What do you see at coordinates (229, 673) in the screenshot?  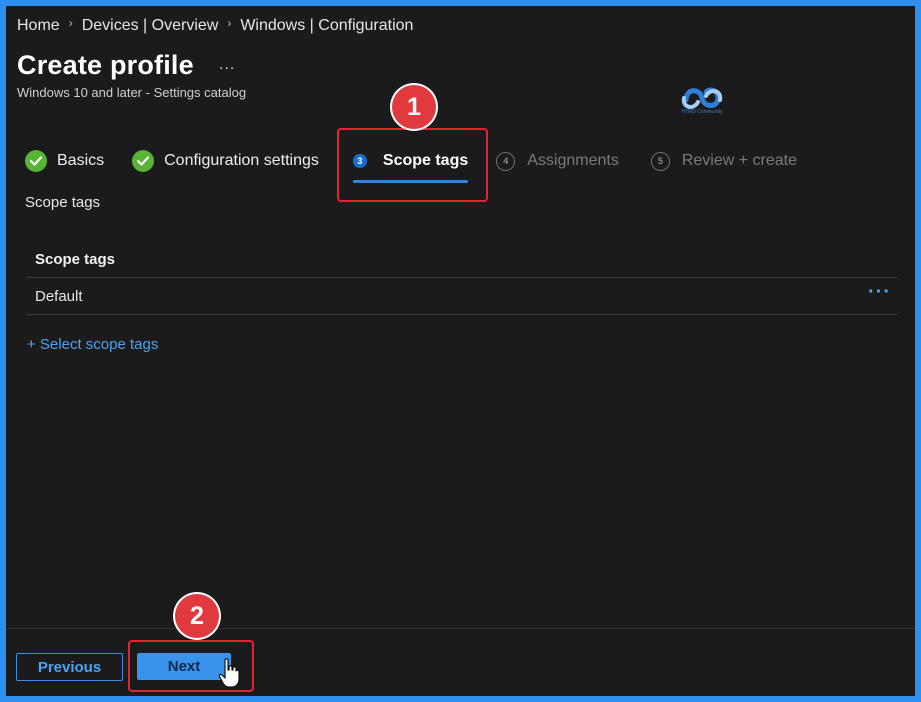 I see `hand-cursor-icon` at bounding box center [229, 673].